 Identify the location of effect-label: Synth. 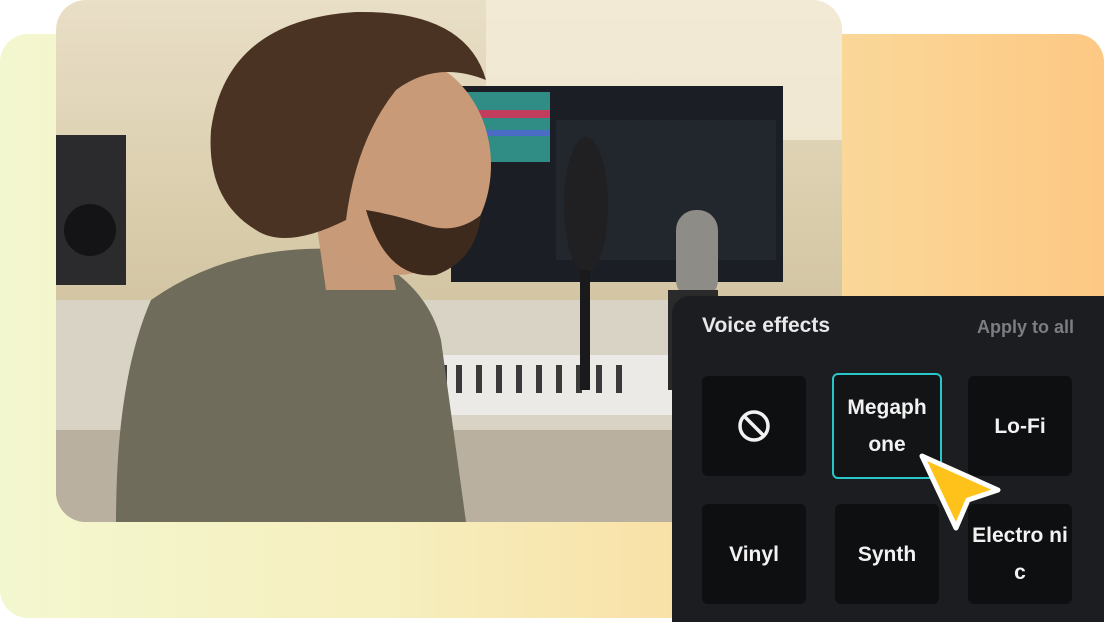
(887, 554).